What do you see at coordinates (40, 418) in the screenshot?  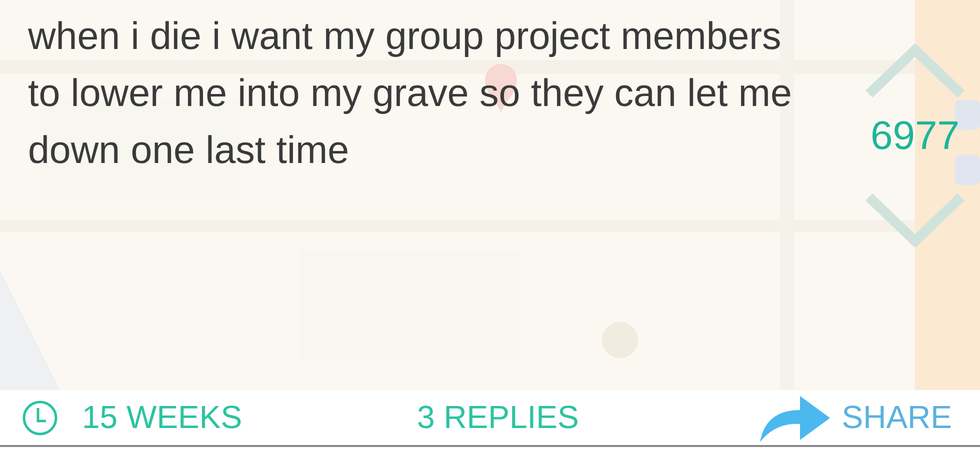 I see `clock-icon` at bounding box center [40, 418].